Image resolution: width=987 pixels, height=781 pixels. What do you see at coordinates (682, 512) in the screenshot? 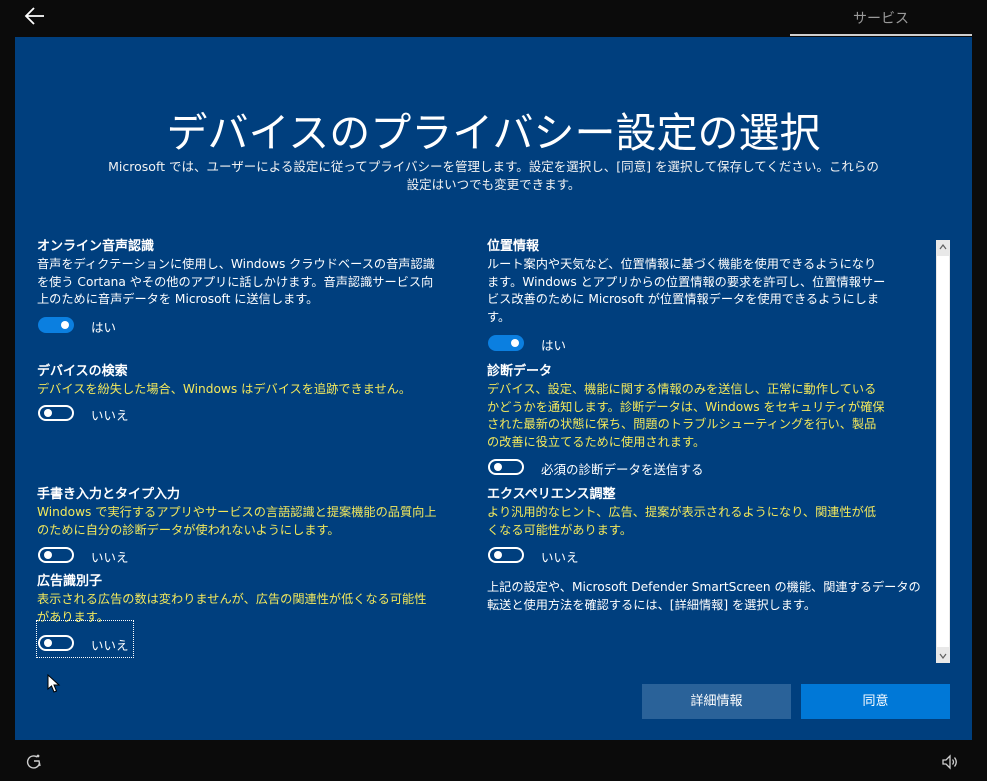
I see `desc-line: より汎用的なヒント、広告、提案が表示されるようになり、関連性が低` at bounding box center [682, 512].